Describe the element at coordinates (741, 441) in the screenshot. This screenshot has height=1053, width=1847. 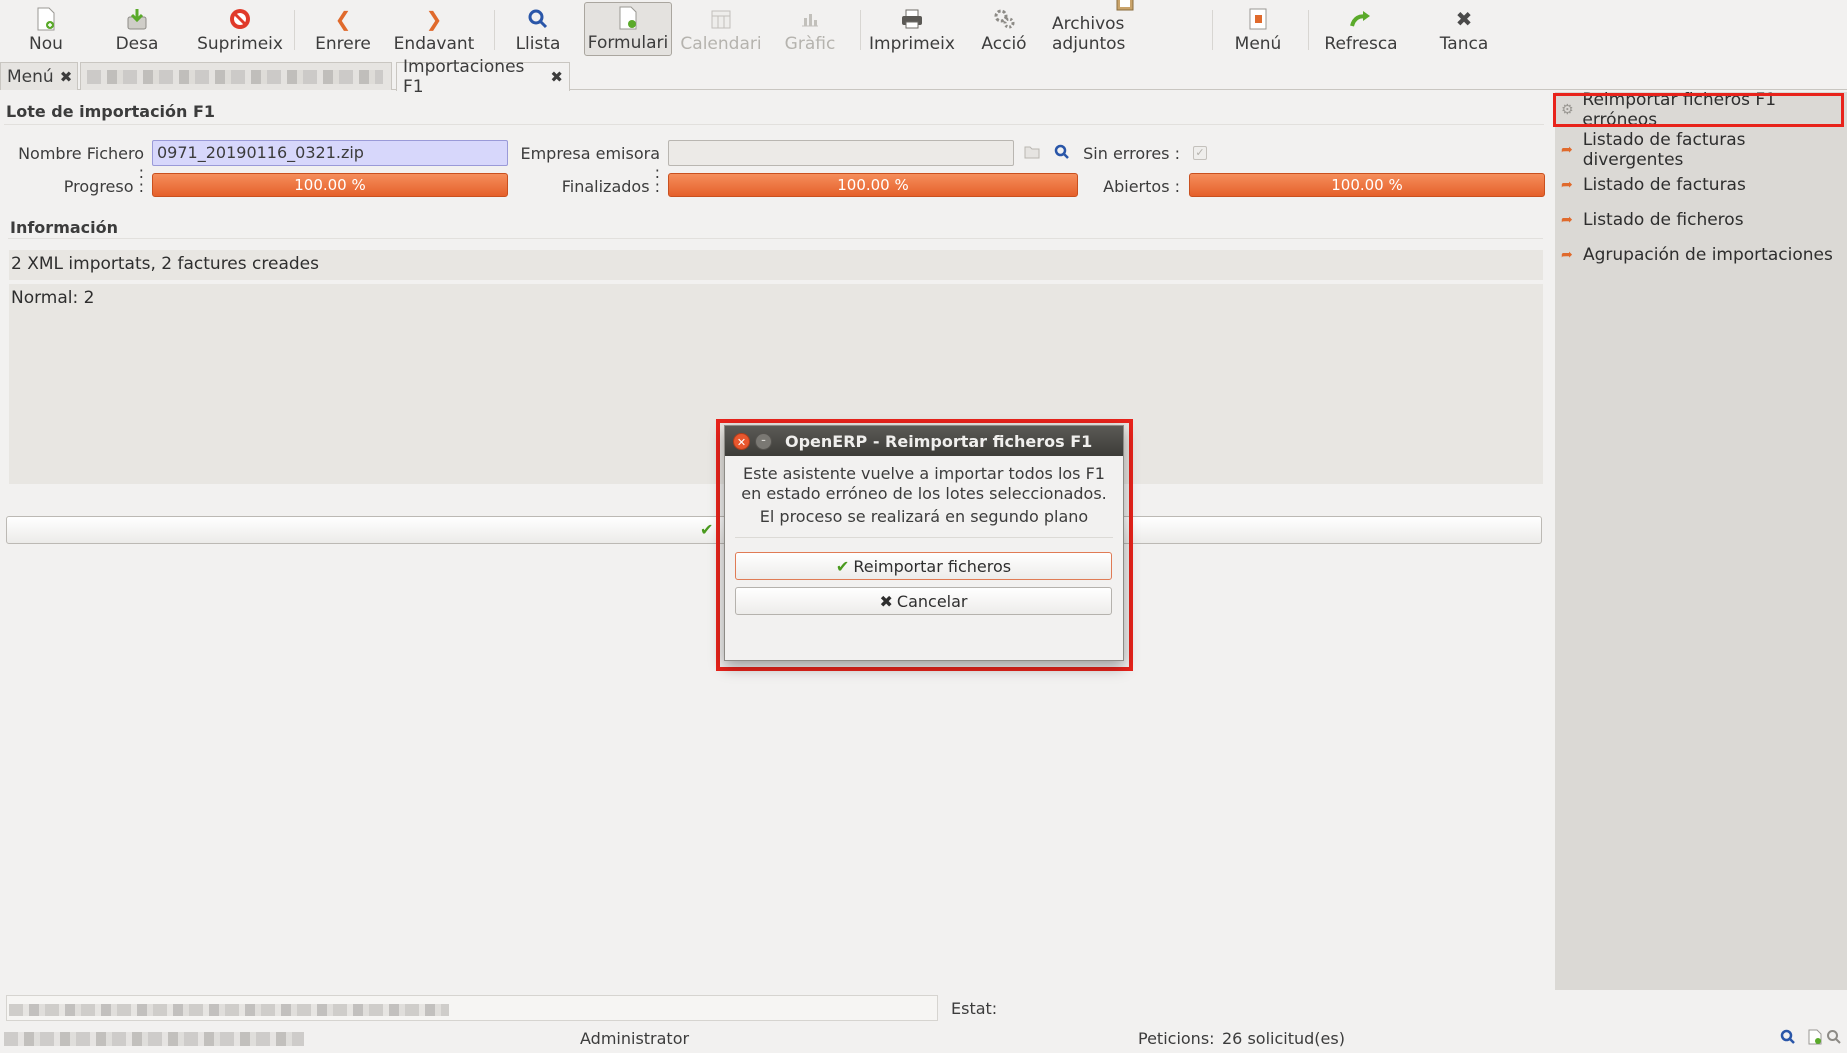
I see `window-close-icon: ✕` at that location.